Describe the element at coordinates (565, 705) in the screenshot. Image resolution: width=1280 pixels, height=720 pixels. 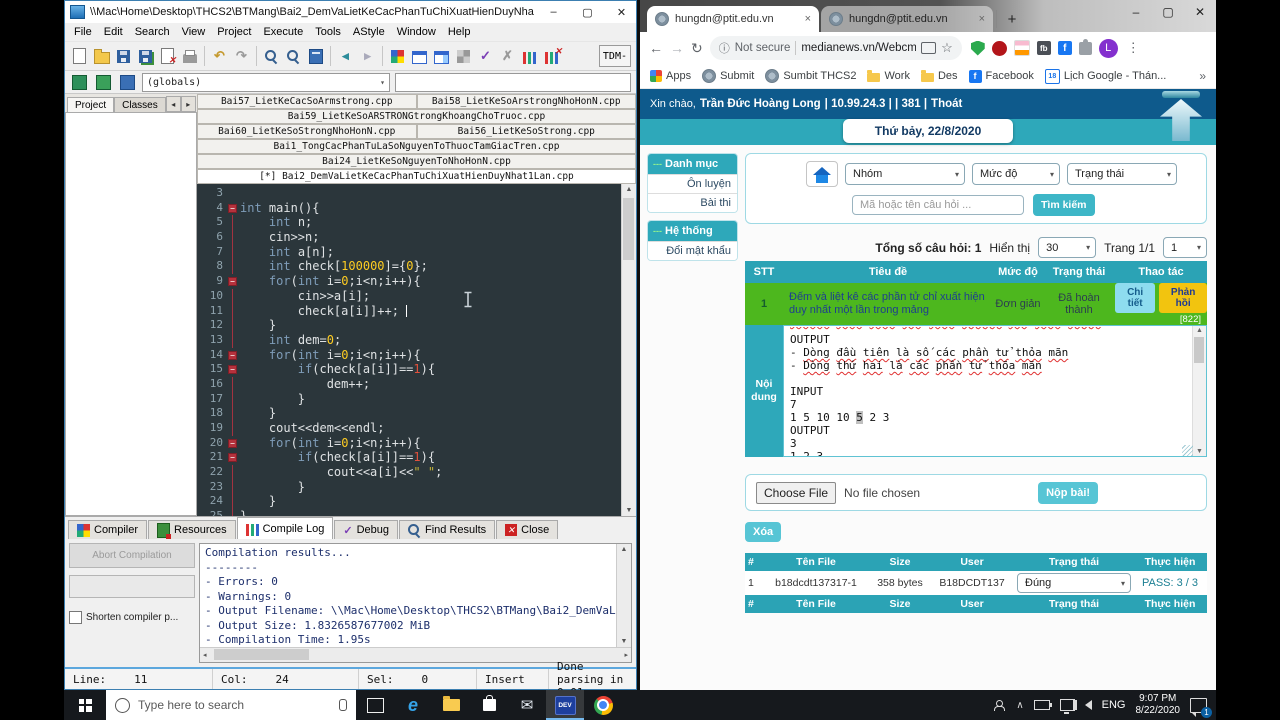
I see `devcpp-app: DEV` at that location.